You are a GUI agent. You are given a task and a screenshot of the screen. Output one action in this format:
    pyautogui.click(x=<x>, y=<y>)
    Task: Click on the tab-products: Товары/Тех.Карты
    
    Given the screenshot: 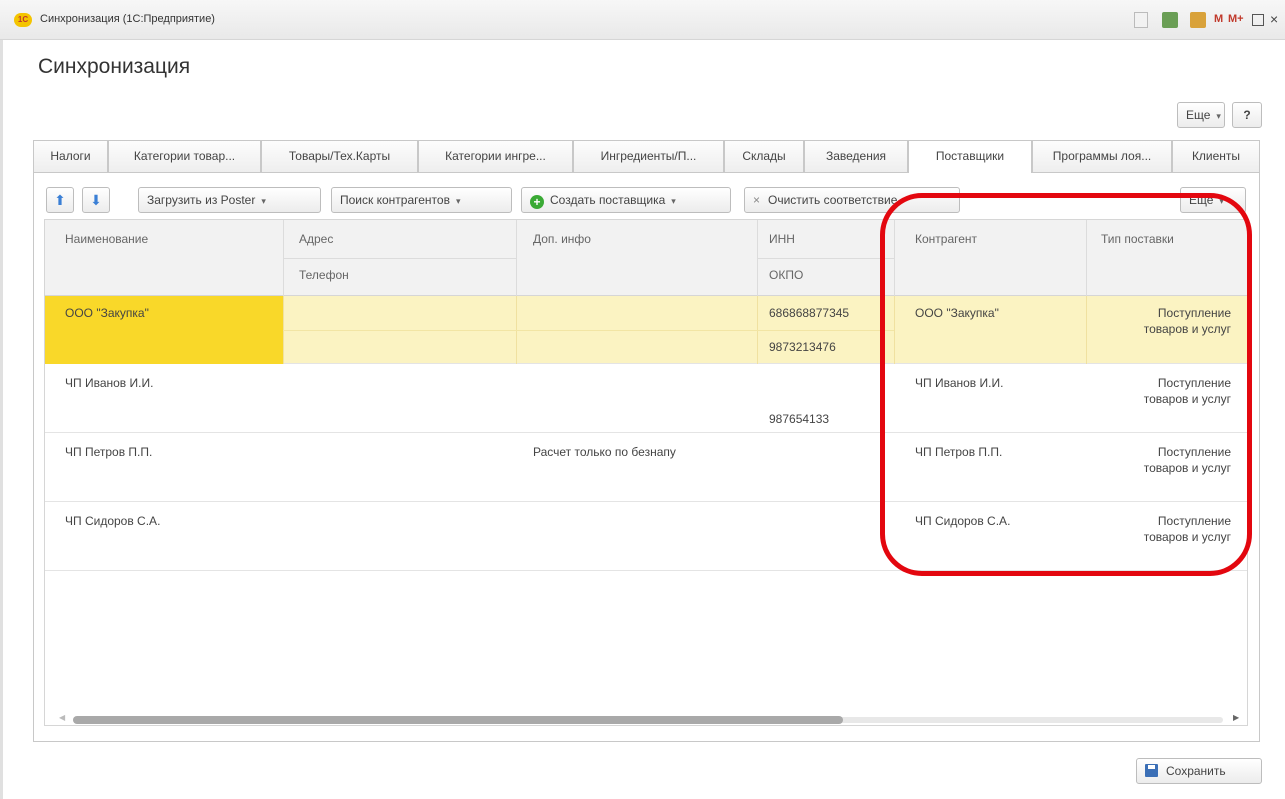 What is the action you would take?
    pyautogui.click(x=339, y=156)
    